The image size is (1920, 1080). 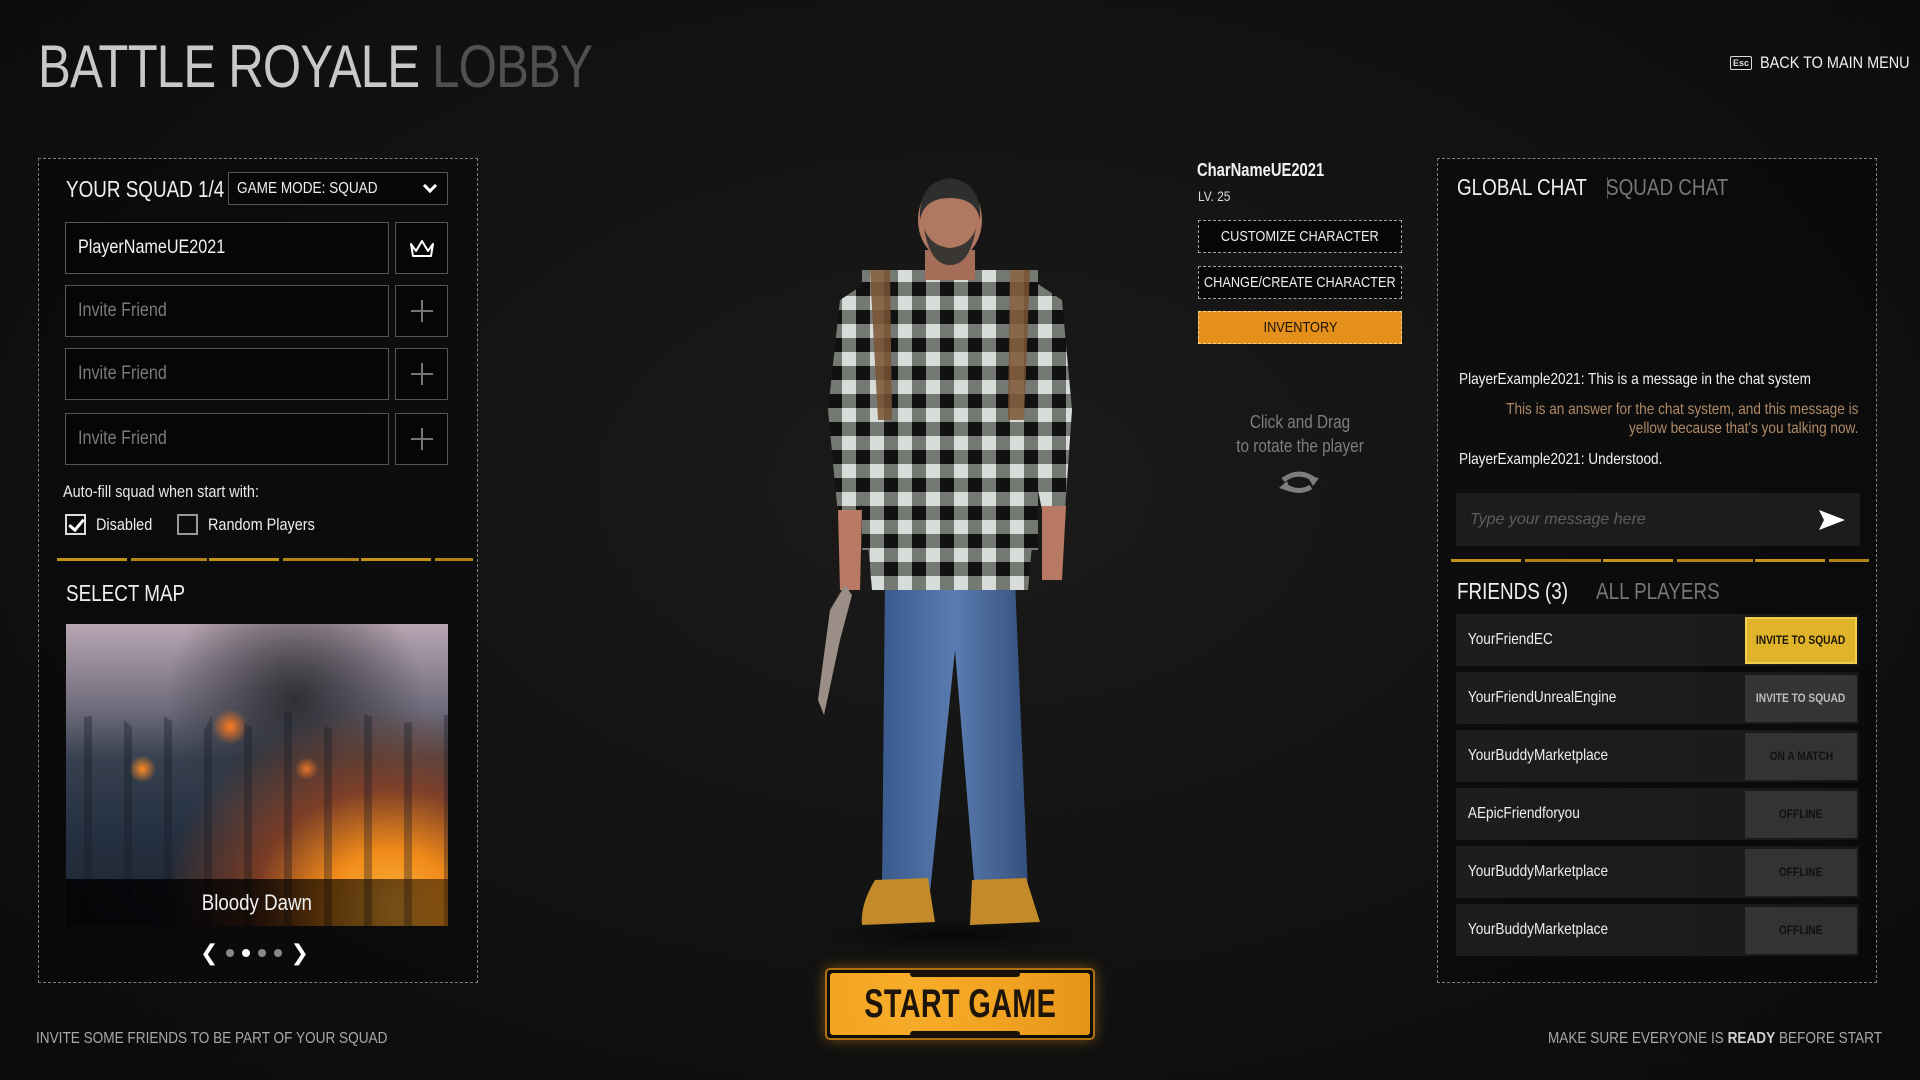 What do you see at coordinates (227, 439) in the screenshot?
I see `squad-slot-4: Invite Friend` at bounding box center [227, 439].